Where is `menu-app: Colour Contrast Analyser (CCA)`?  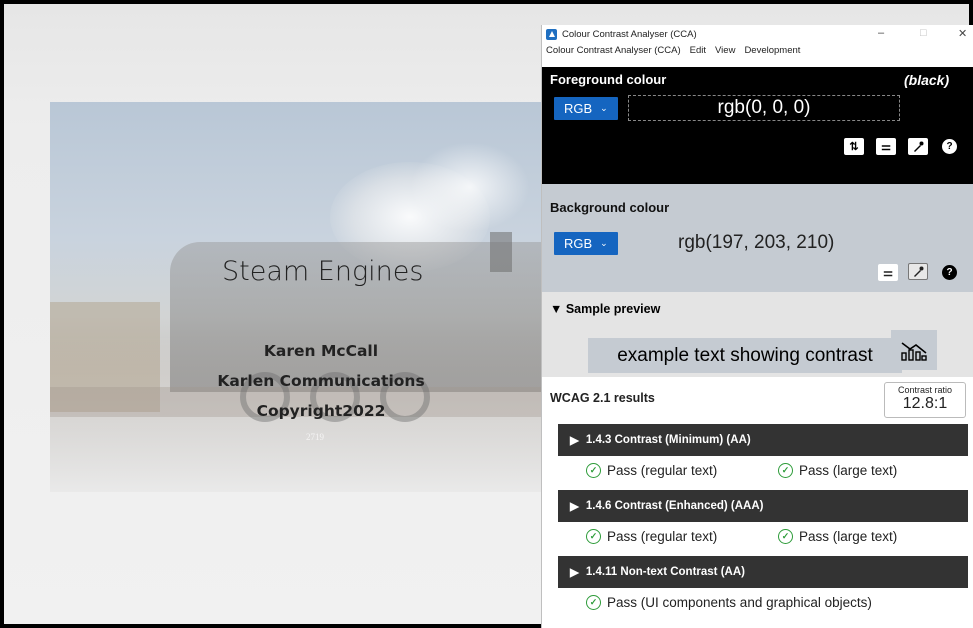
menu-app: Colour Contrast Analyser (CCA) is located at coordinates (613, 50).